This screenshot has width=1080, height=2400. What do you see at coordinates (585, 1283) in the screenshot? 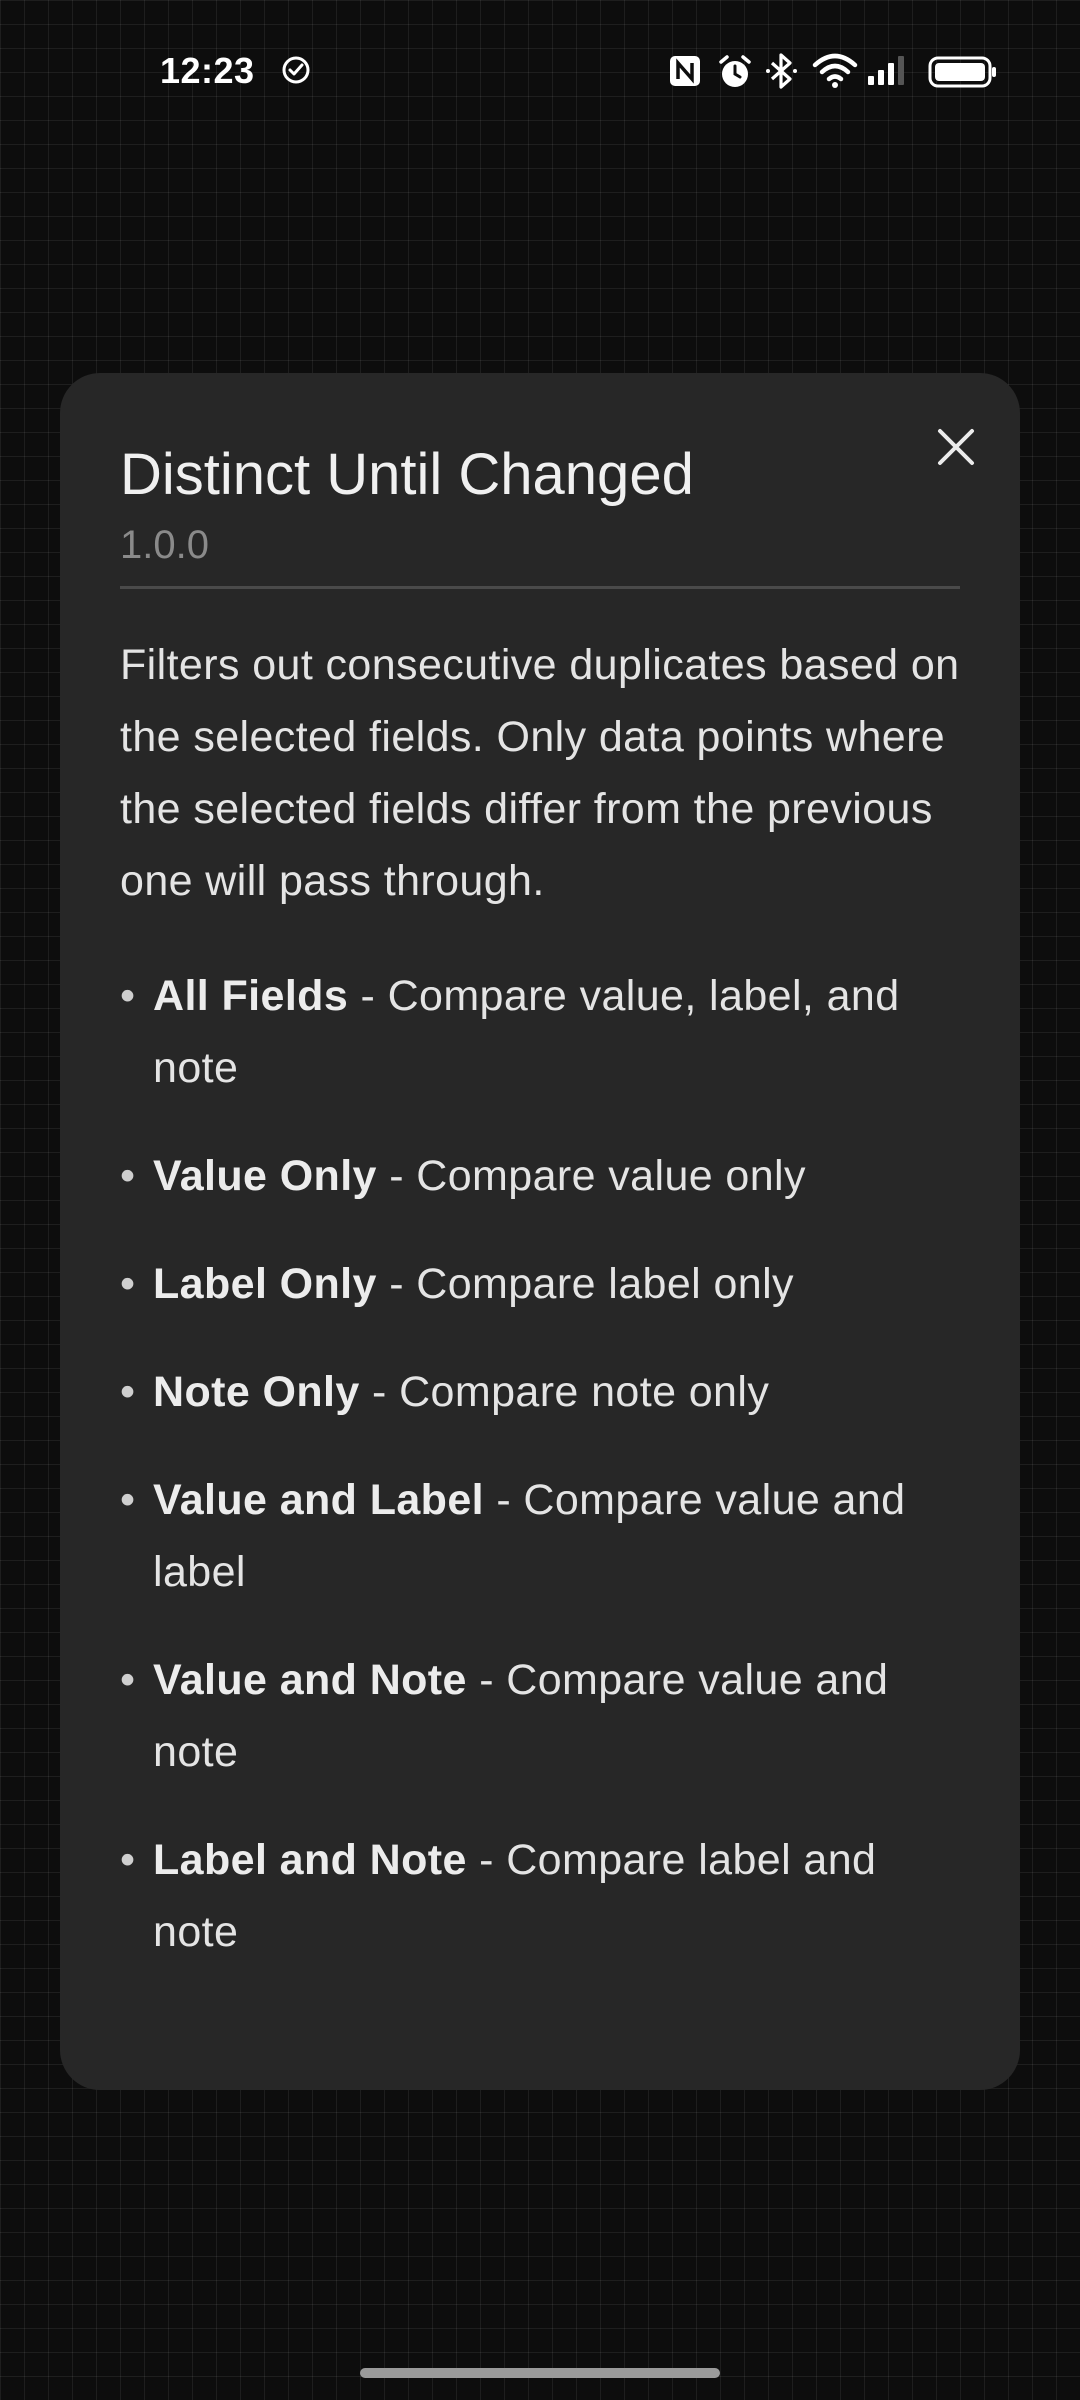
I see `option-description: - Compare label only` at bounding box center [585, 1283].